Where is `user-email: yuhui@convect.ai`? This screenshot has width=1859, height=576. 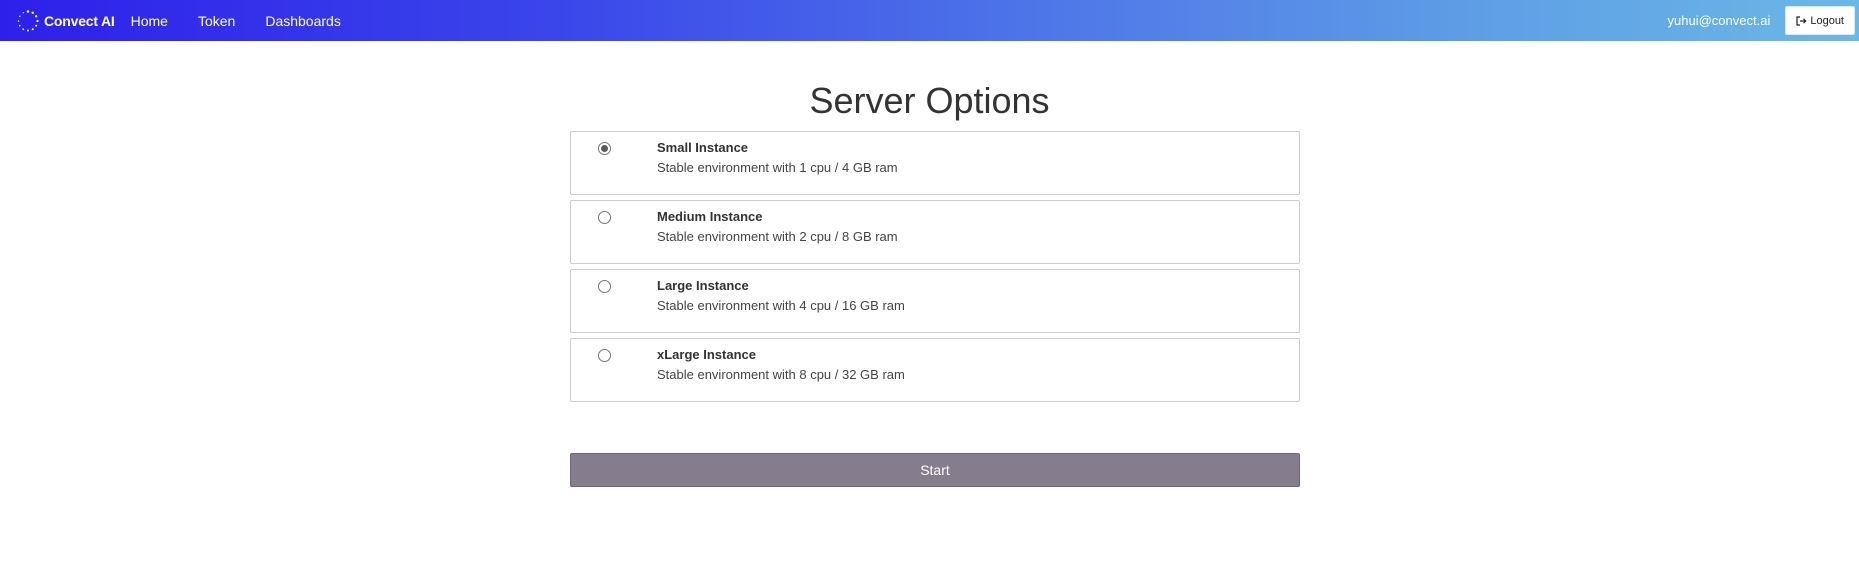
user-email: yuhui@convect.ai is located at coordinates (1719, 20).